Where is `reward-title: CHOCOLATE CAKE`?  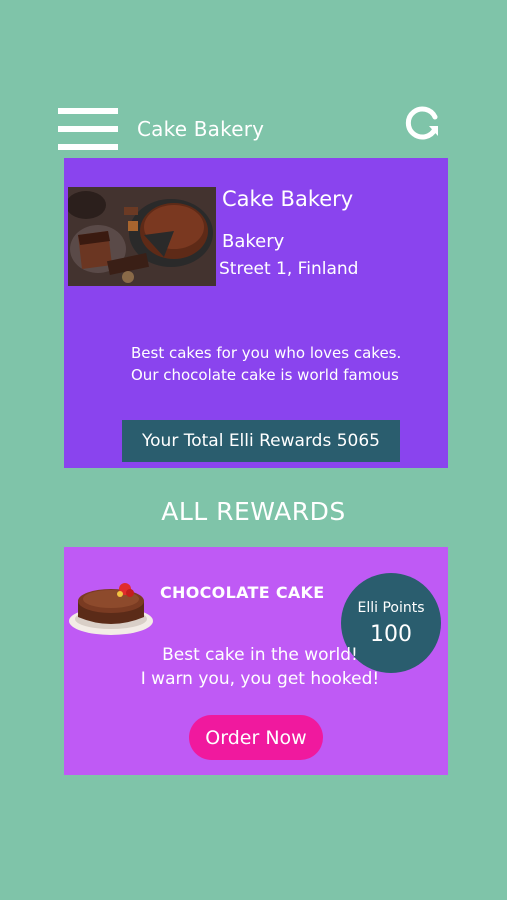 reward-title: CHOCOLATE CAKE is located at coordinates (242, 592).